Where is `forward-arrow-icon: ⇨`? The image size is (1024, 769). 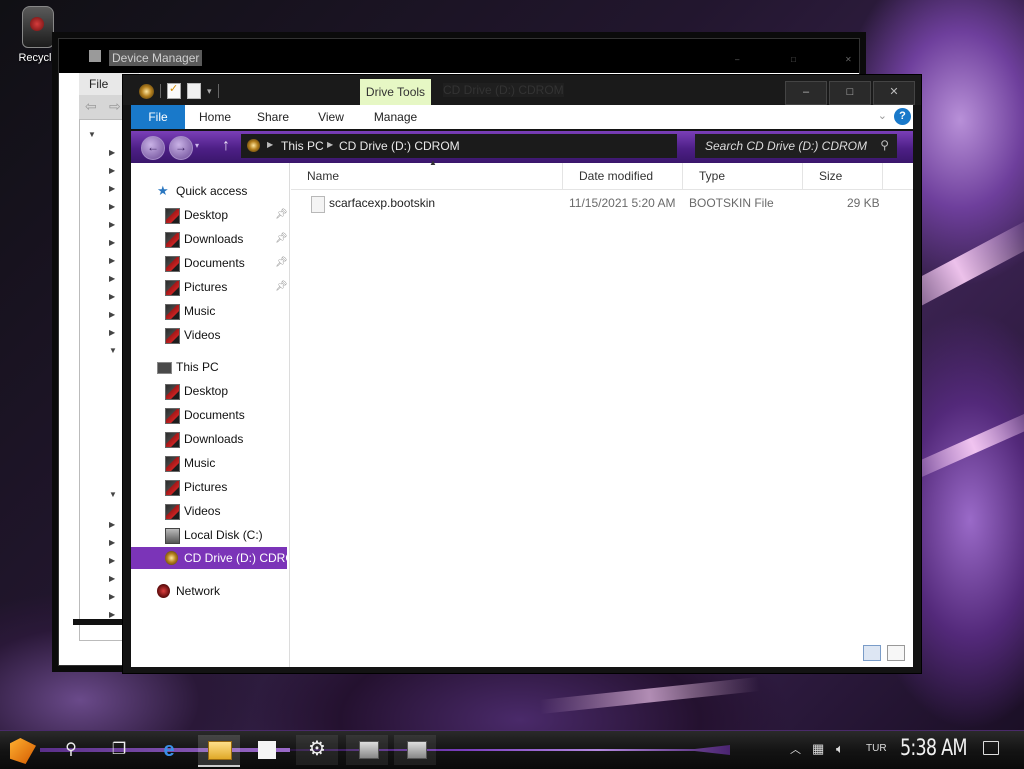 forward-arrow-icon: ⇨ is located at coordinates (115, 106).